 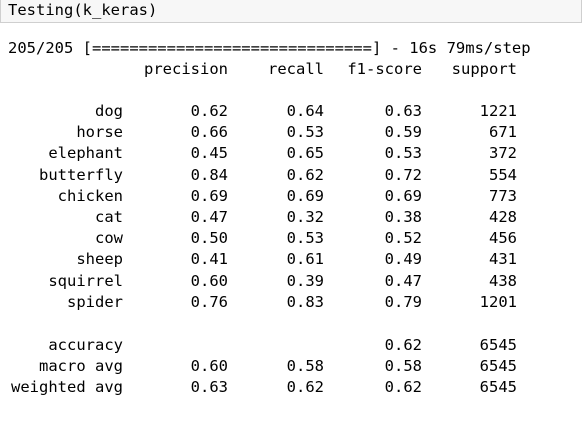 What do you see at coordinates (85, 153) in the screenshot?
I see `row-label: elephant` at bounding box center [85, 153].